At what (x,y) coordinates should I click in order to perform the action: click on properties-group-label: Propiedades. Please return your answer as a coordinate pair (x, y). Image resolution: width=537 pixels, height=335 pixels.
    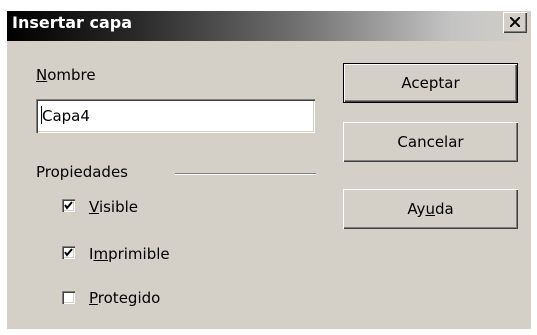
    Looking at the image, I should click on (82, 172).